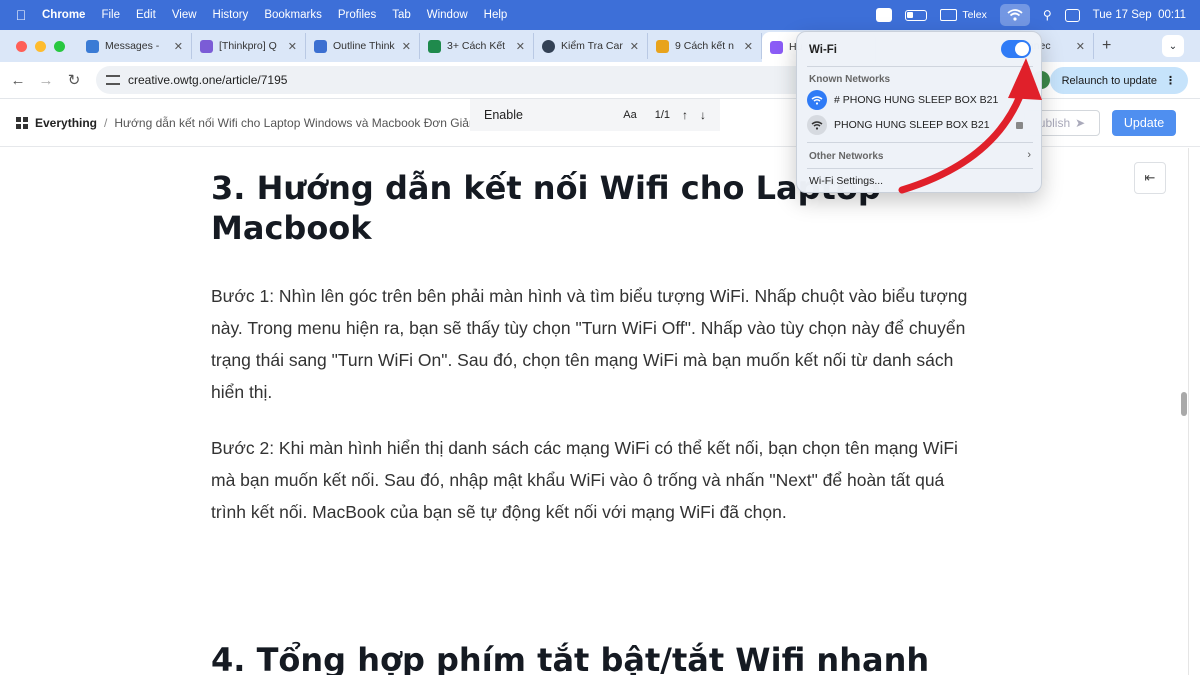  Describe the element at coordinates (357, 15) in the screenshot. I see `menu-profiles: Profiles` at that location.